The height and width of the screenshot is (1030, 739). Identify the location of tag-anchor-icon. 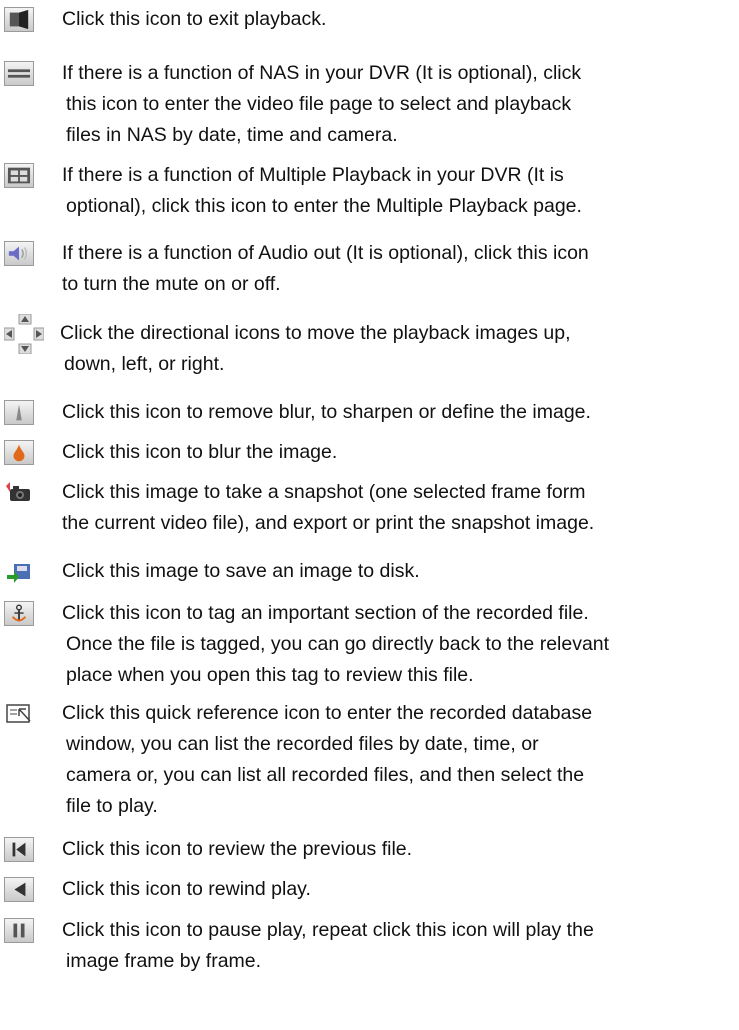
(19, 613).